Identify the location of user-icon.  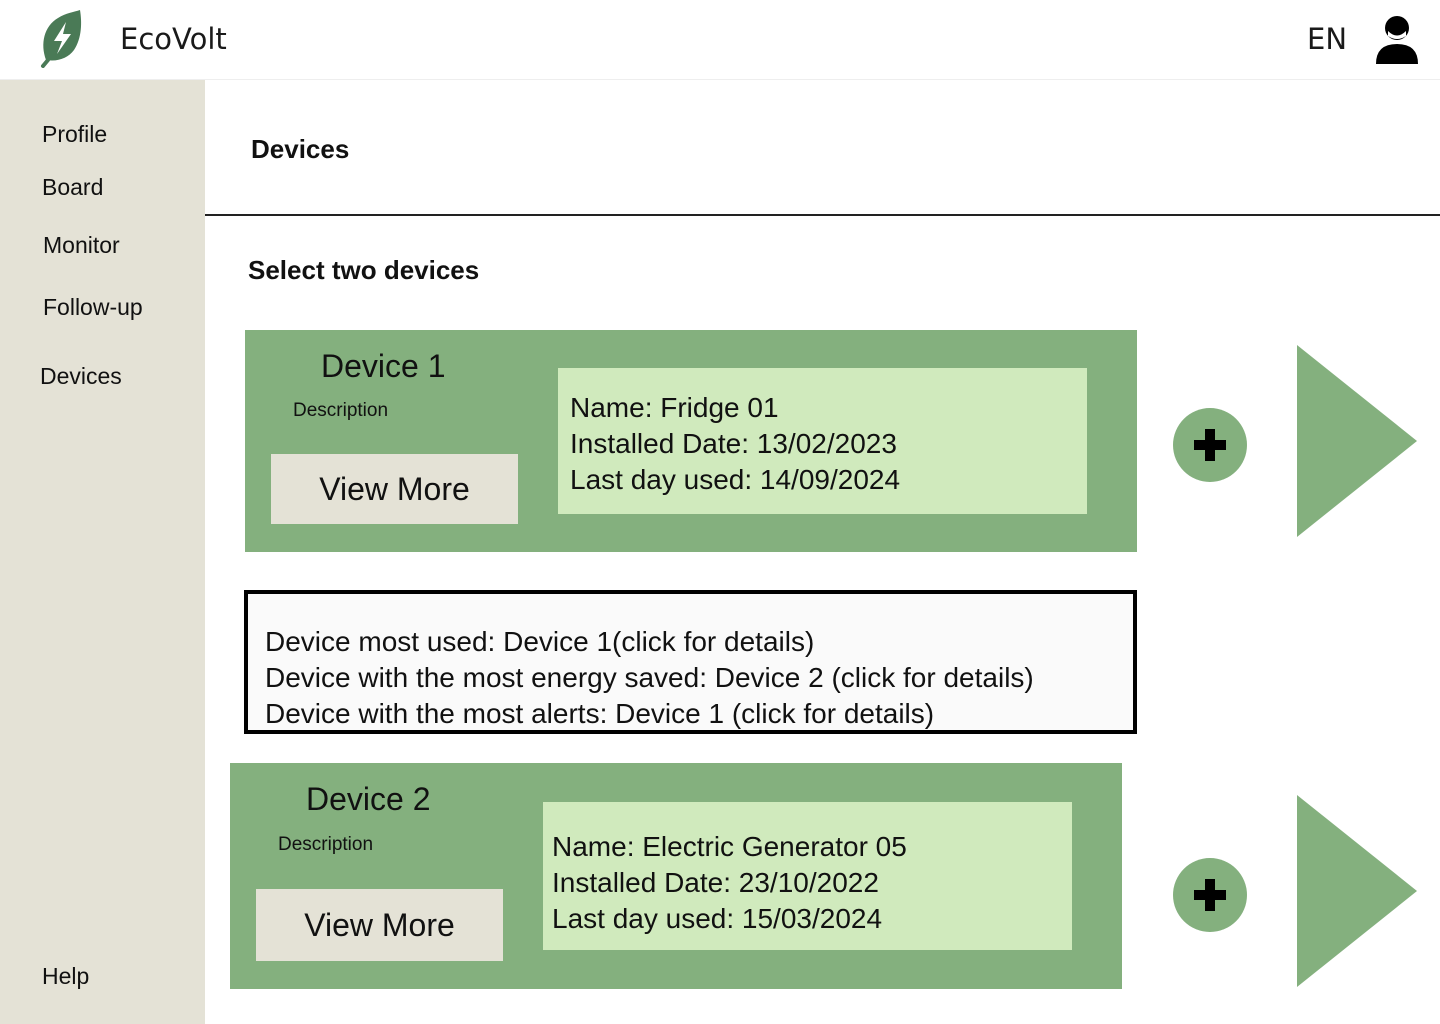
(1397, 40).